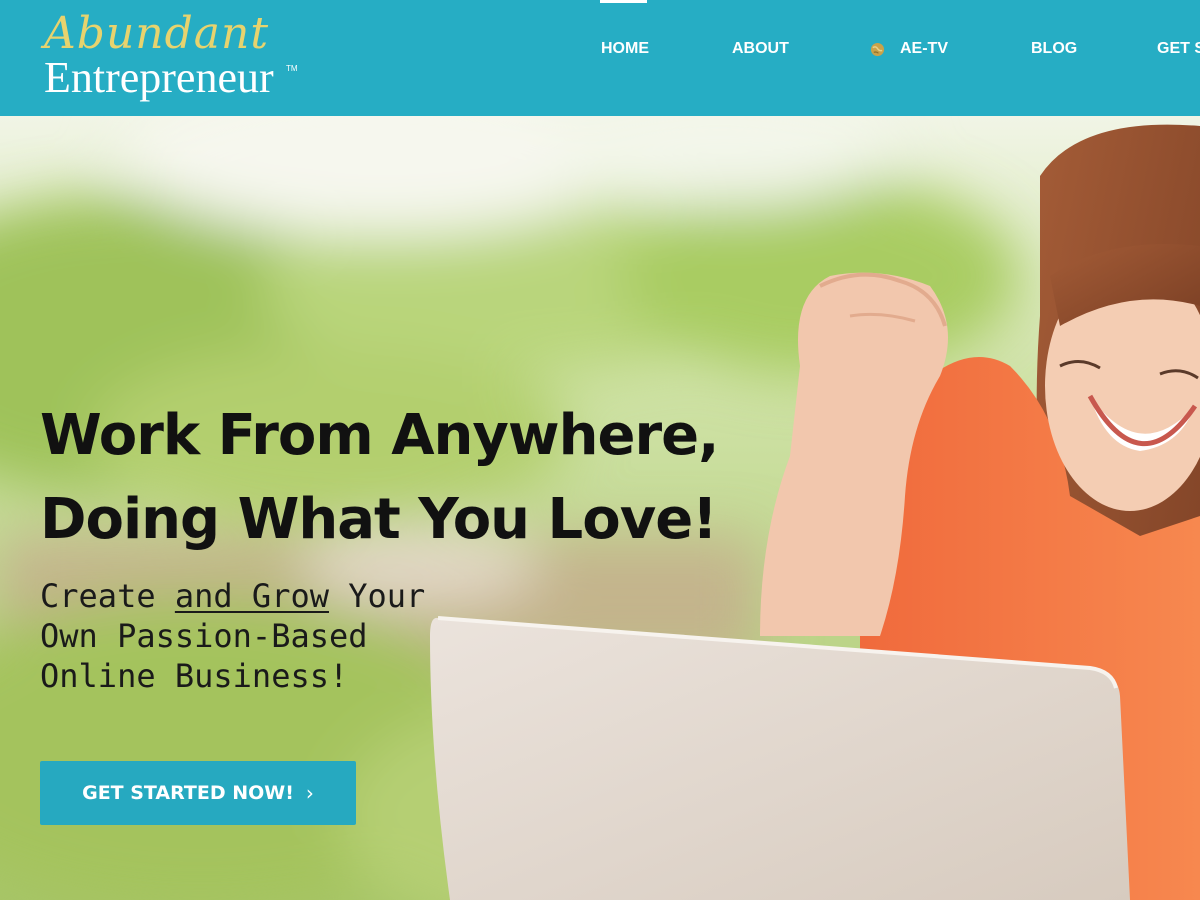 This screenshot has width=1200, height=900. I want to click on logo-script-text: Abundant, so click(157, 33).